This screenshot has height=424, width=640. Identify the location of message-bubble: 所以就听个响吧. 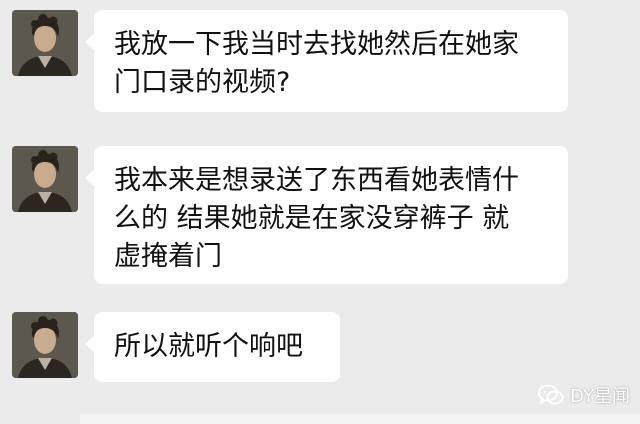
(212, 347).